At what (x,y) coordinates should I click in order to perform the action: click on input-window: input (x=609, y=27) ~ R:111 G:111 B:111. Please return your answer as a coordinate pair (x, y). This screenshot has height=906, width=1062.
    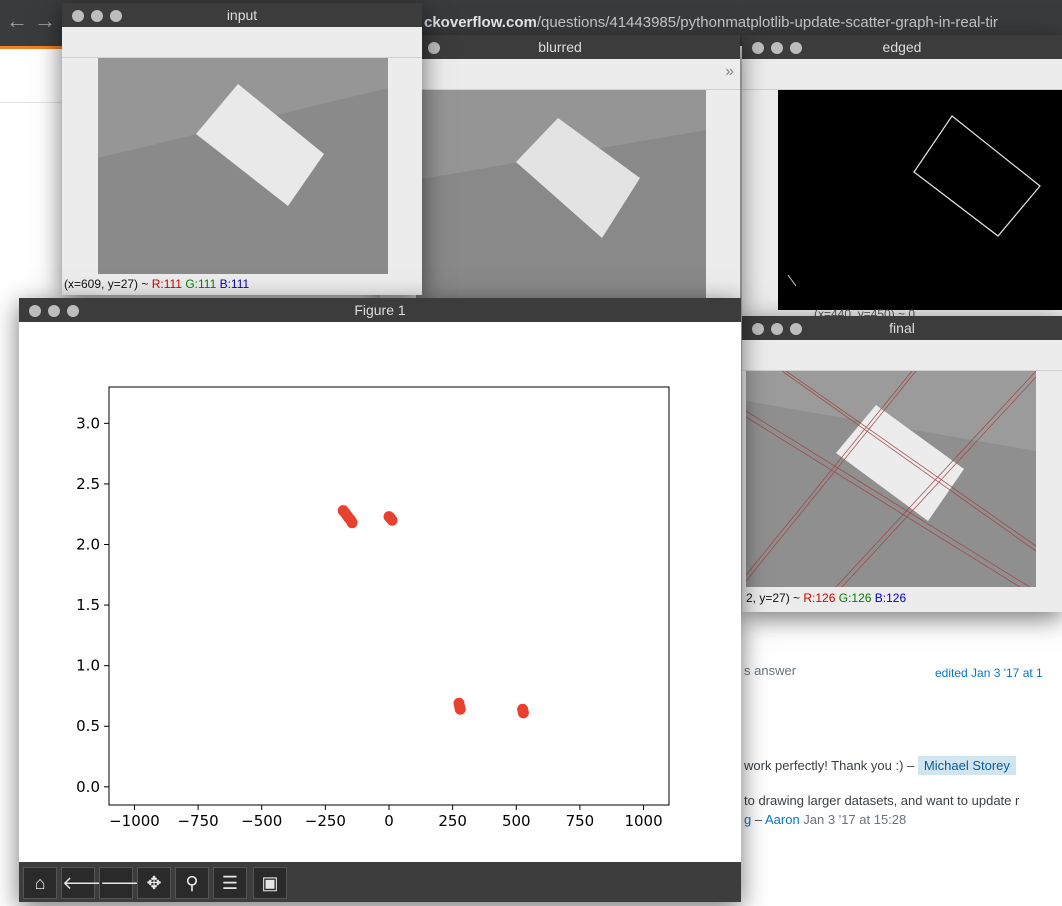
    Looking at the image, I should click on (242, 149).